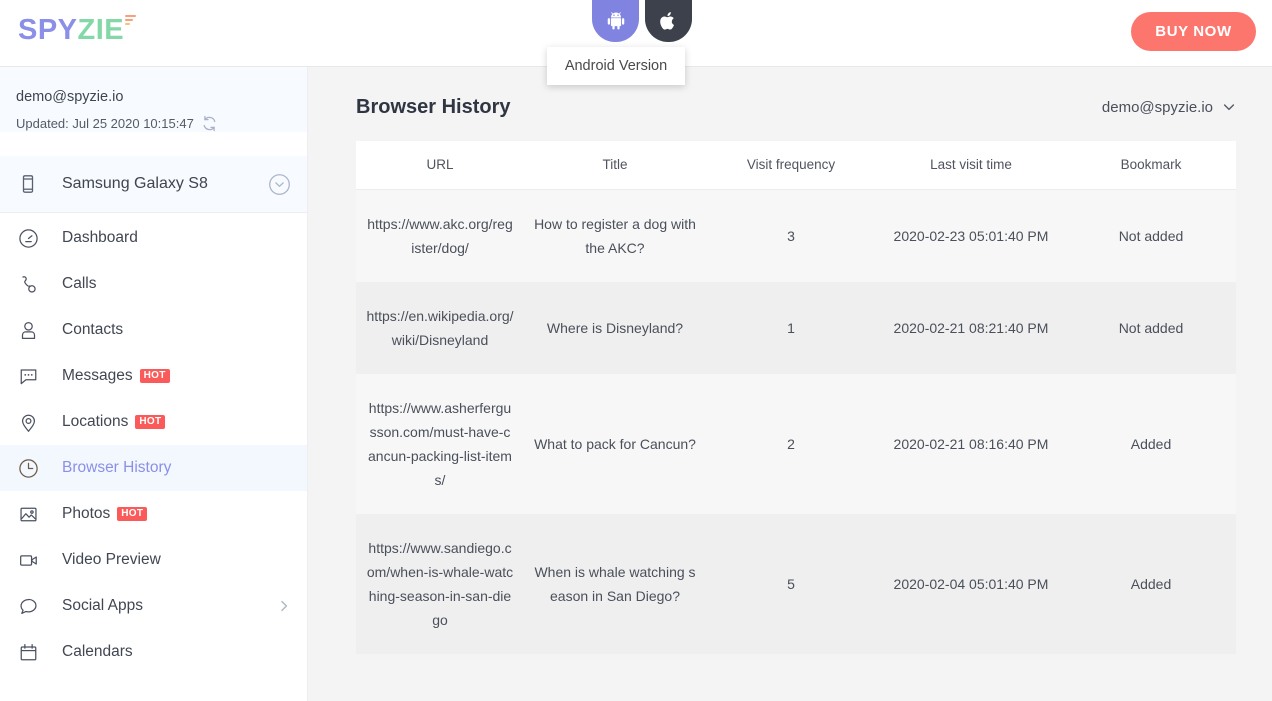 This screenshot has height=701, width=1272. What do you see at coordinates (28, 422) in the screenshot?
I see `map-pin-icon` at bounding box center [28, 422].